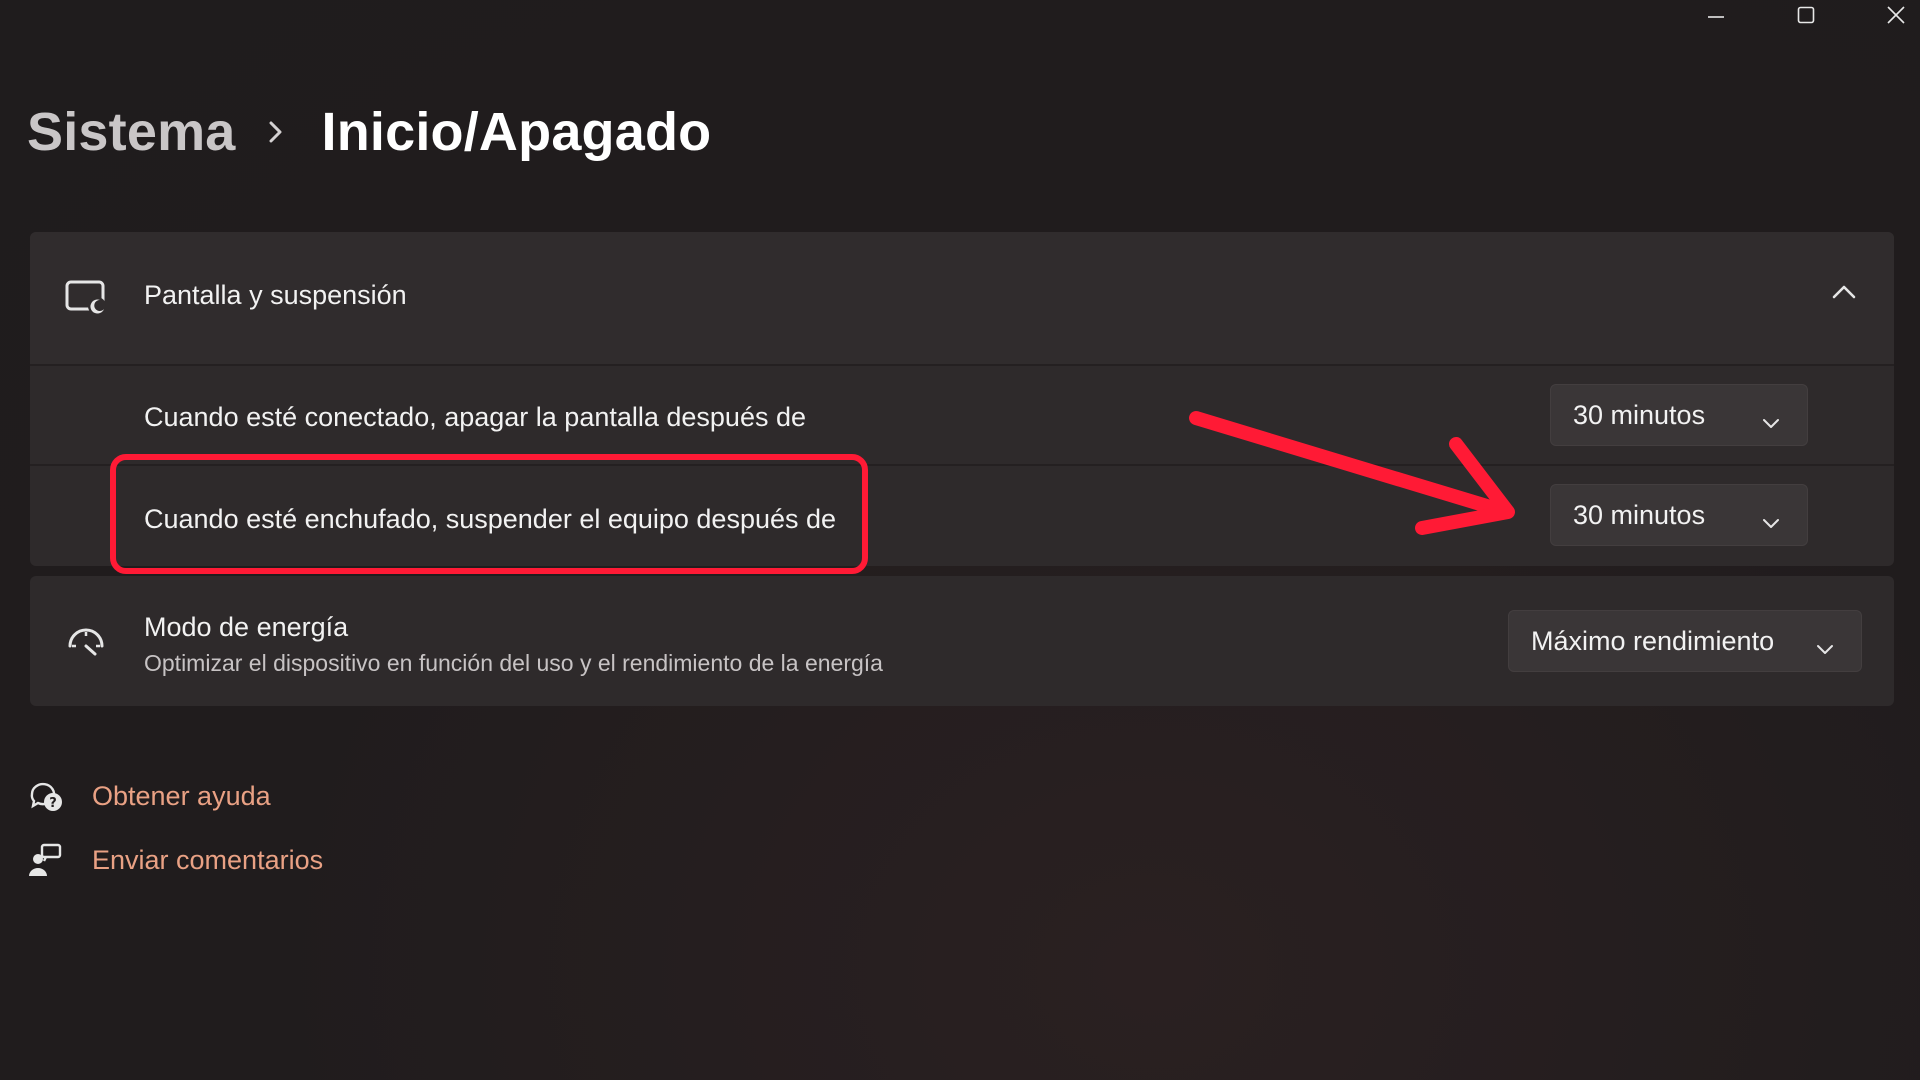 This screenshot has width=1920, height=1080. I want to click on minimize-button, so click(1716, 15).